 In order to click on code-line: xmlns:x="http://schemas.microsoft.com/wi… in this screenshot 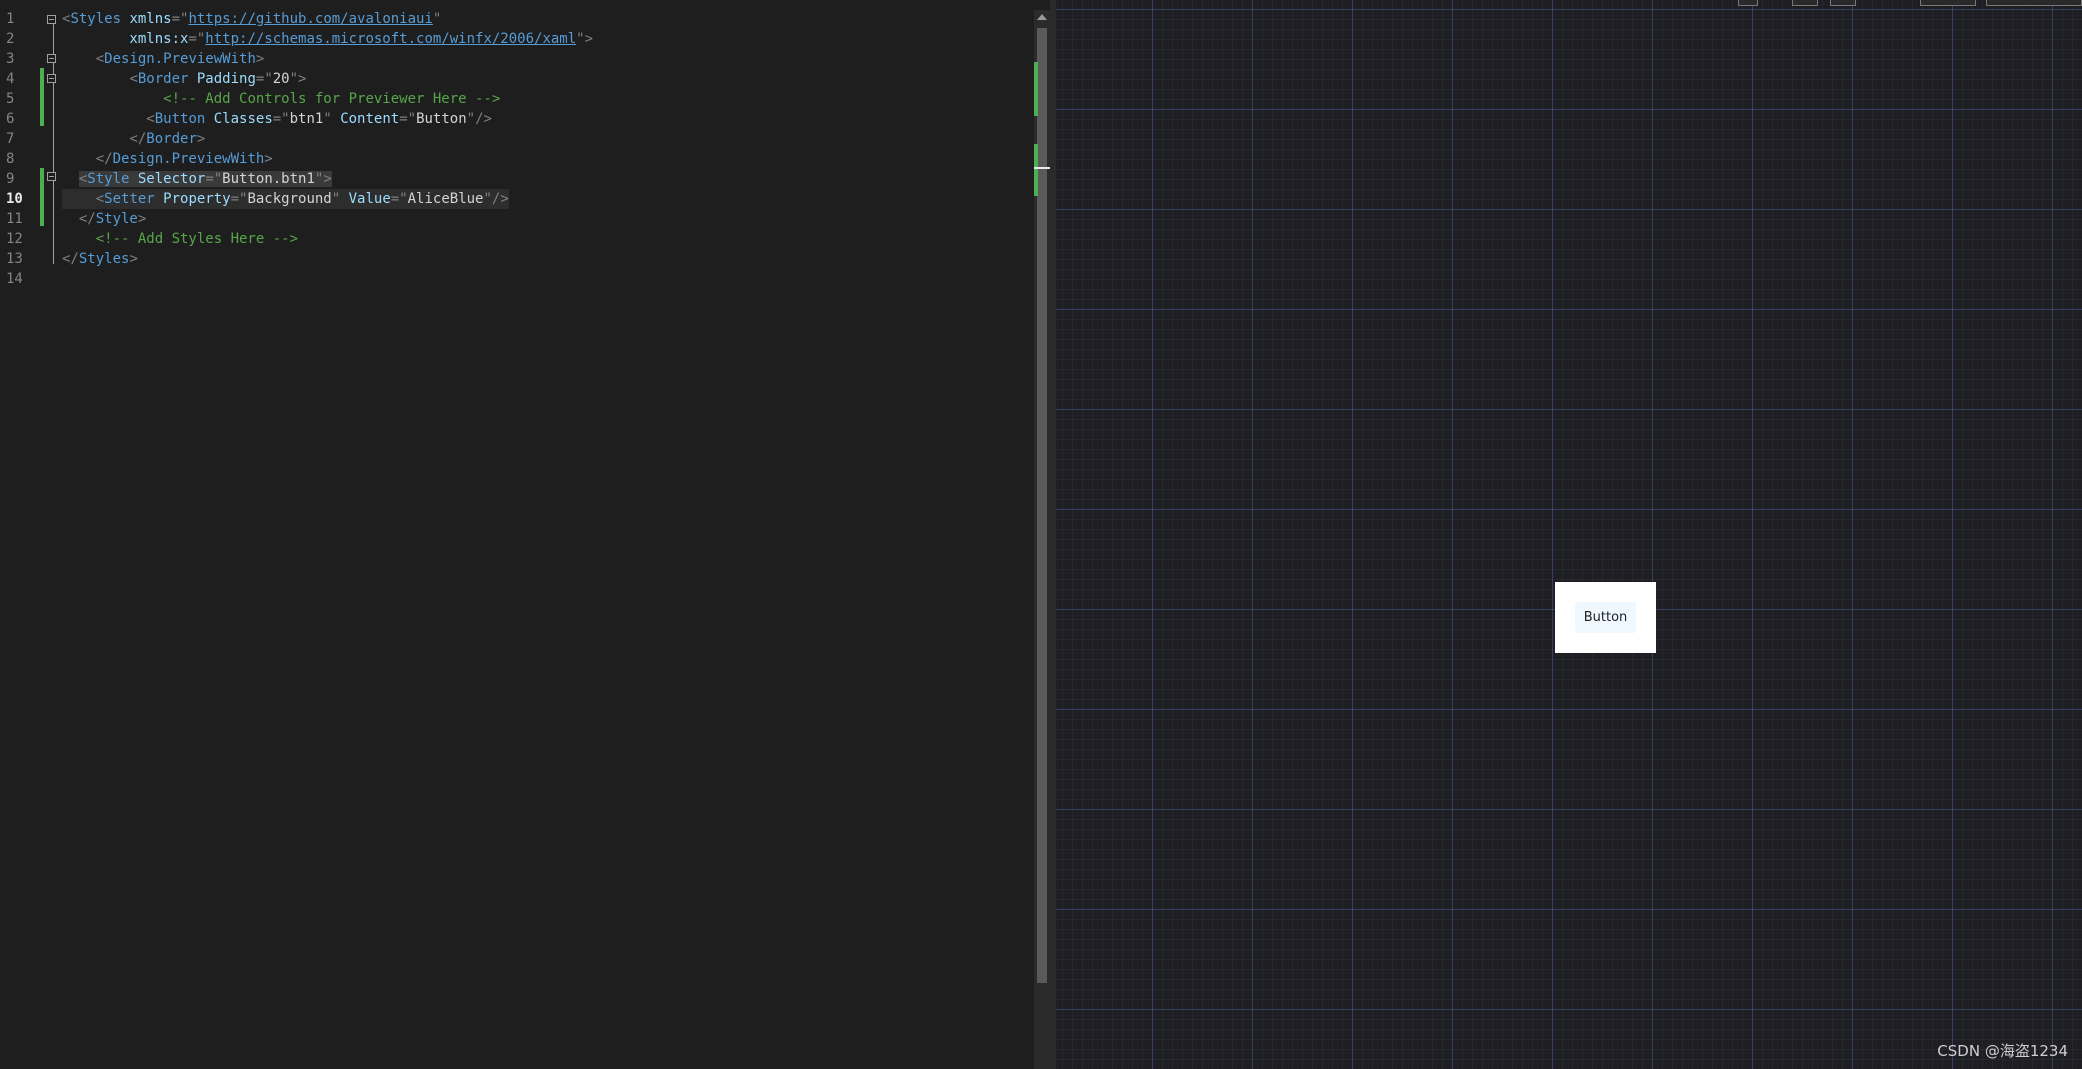, I will do `click(327, 39)`.